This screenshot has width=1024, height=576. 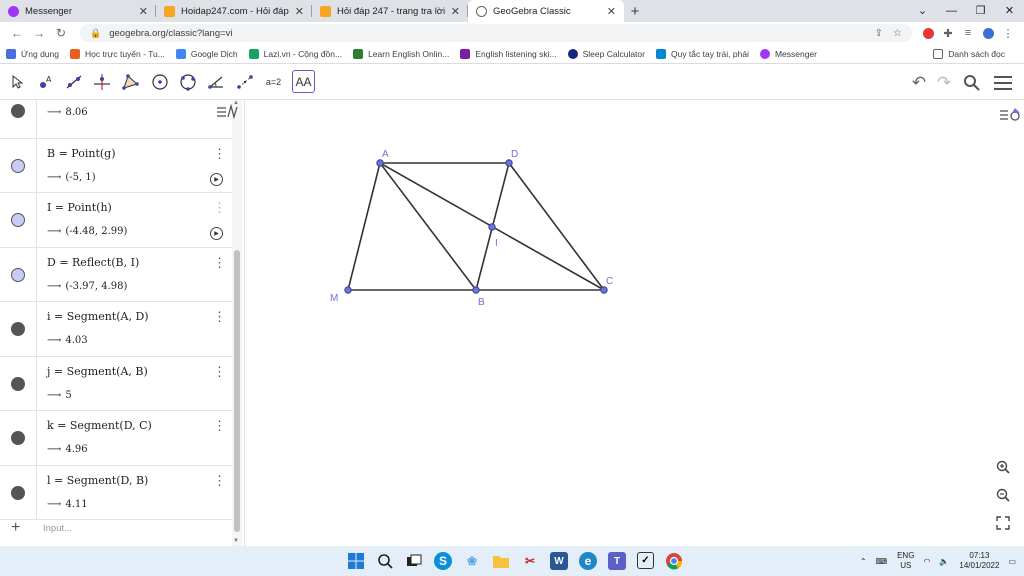 I want to click on browser-menu-icon: ⋮, so click(x=1008, y=33).